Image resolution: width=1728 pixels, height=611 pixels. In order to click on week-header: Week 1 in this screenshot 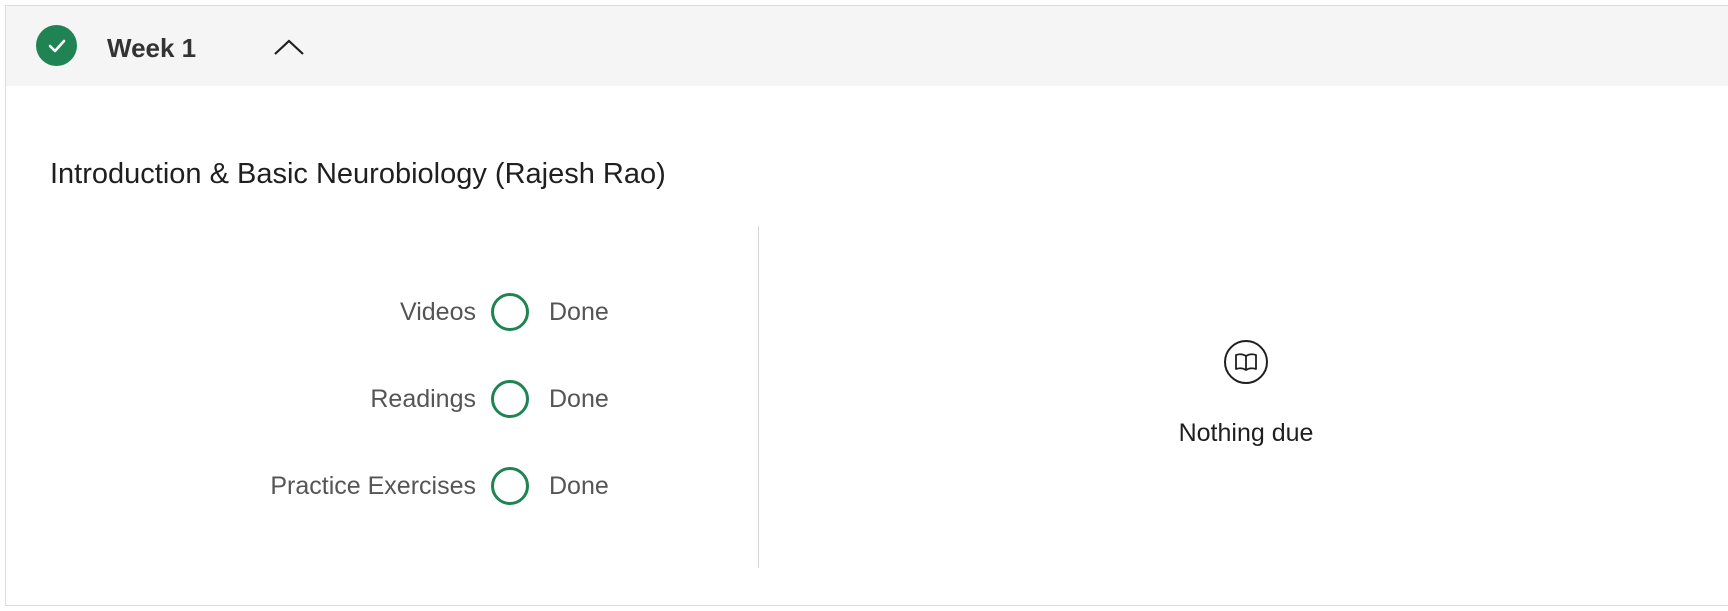, I will do `click(867, 46)`.